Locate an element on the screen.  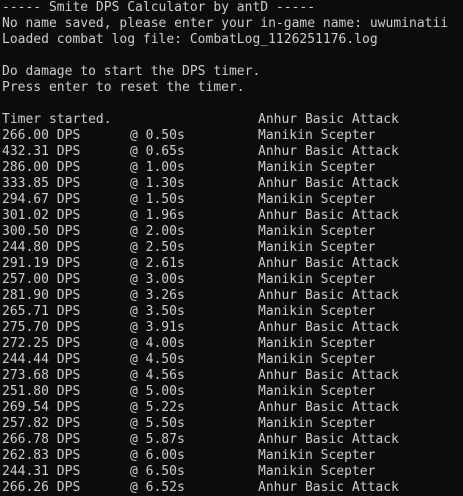
dps-log-row: 257.00 DPS @ 3.00s Manikin Scepter is located at coordinates (232, 280).